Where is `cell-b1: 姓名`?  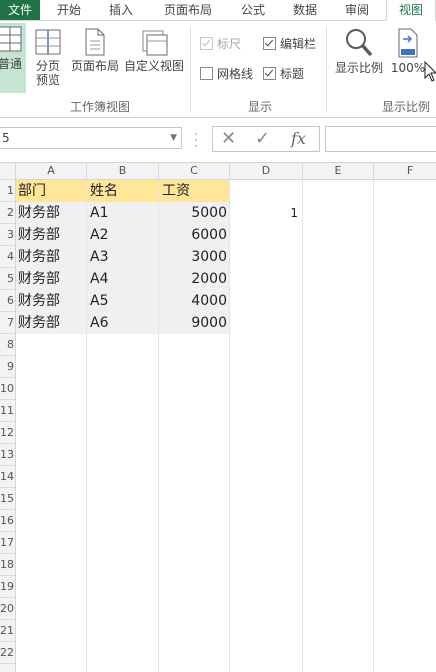 cell-b1: 姓名 is located at coordinates (104, 191).